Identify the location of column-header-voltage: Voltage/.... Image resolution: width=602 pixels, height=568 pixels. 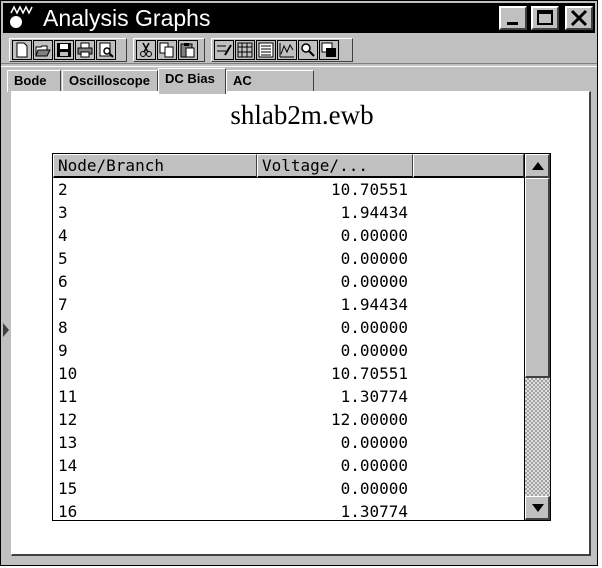
(335, 166).